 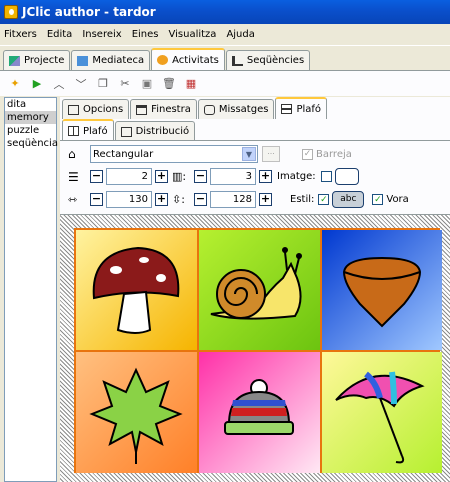 I want to click on options-icon, so click(x=73, y=109).